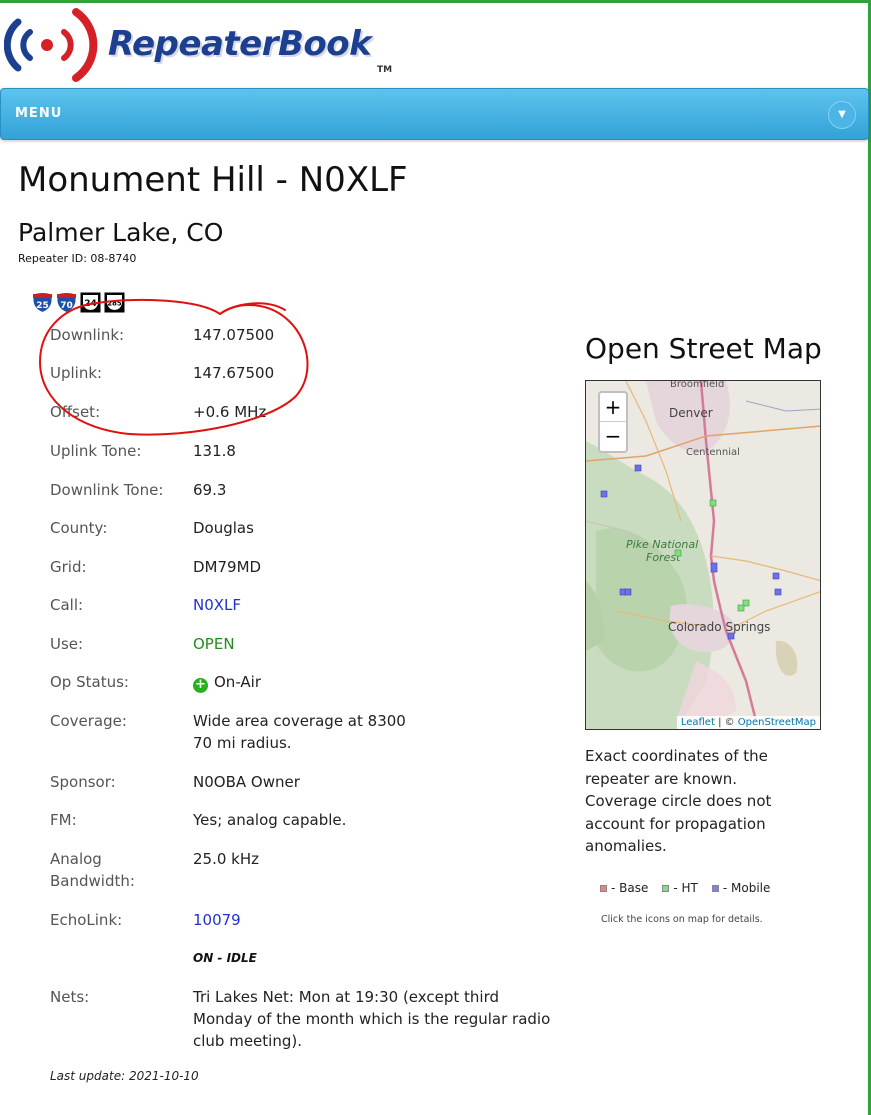 The width and height of the screenshot is (871, 1115). Describe the element at coordinates (246, 782) in the screenshot. I see `detail-value: N0OBA Owner` at that location.